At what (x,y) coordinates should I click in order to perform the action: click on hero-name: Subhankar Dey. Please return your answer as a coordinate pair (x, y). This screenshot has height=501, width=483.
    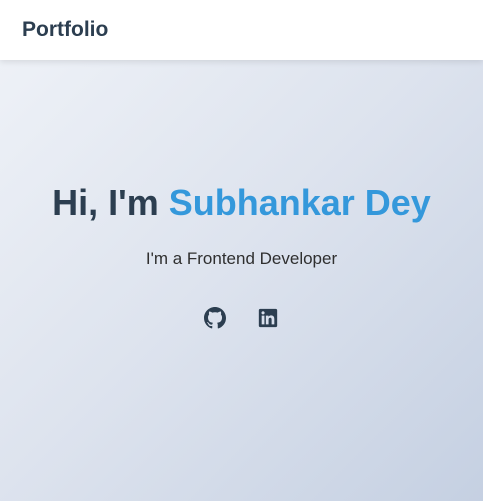
    Looking at the image, I should click on (299, 202).